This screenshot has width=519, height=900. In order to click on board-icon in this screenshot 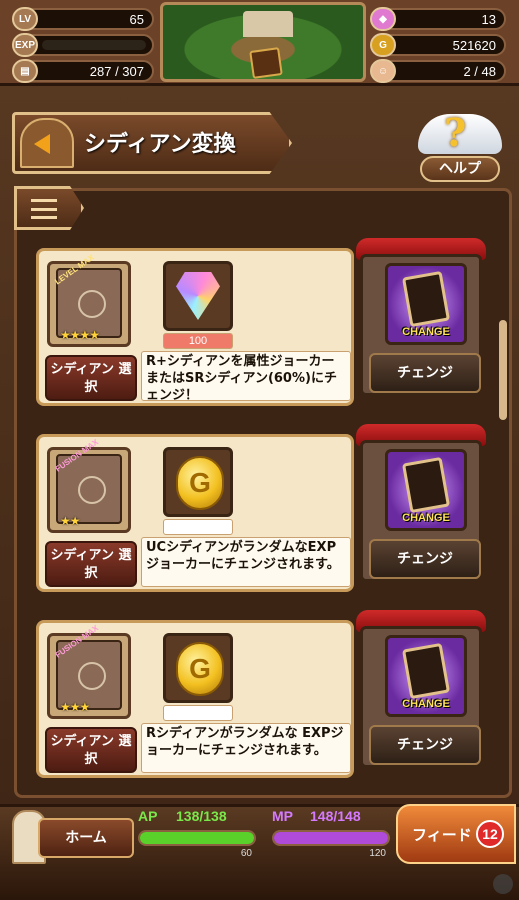, I will do `click(266, 63)`.